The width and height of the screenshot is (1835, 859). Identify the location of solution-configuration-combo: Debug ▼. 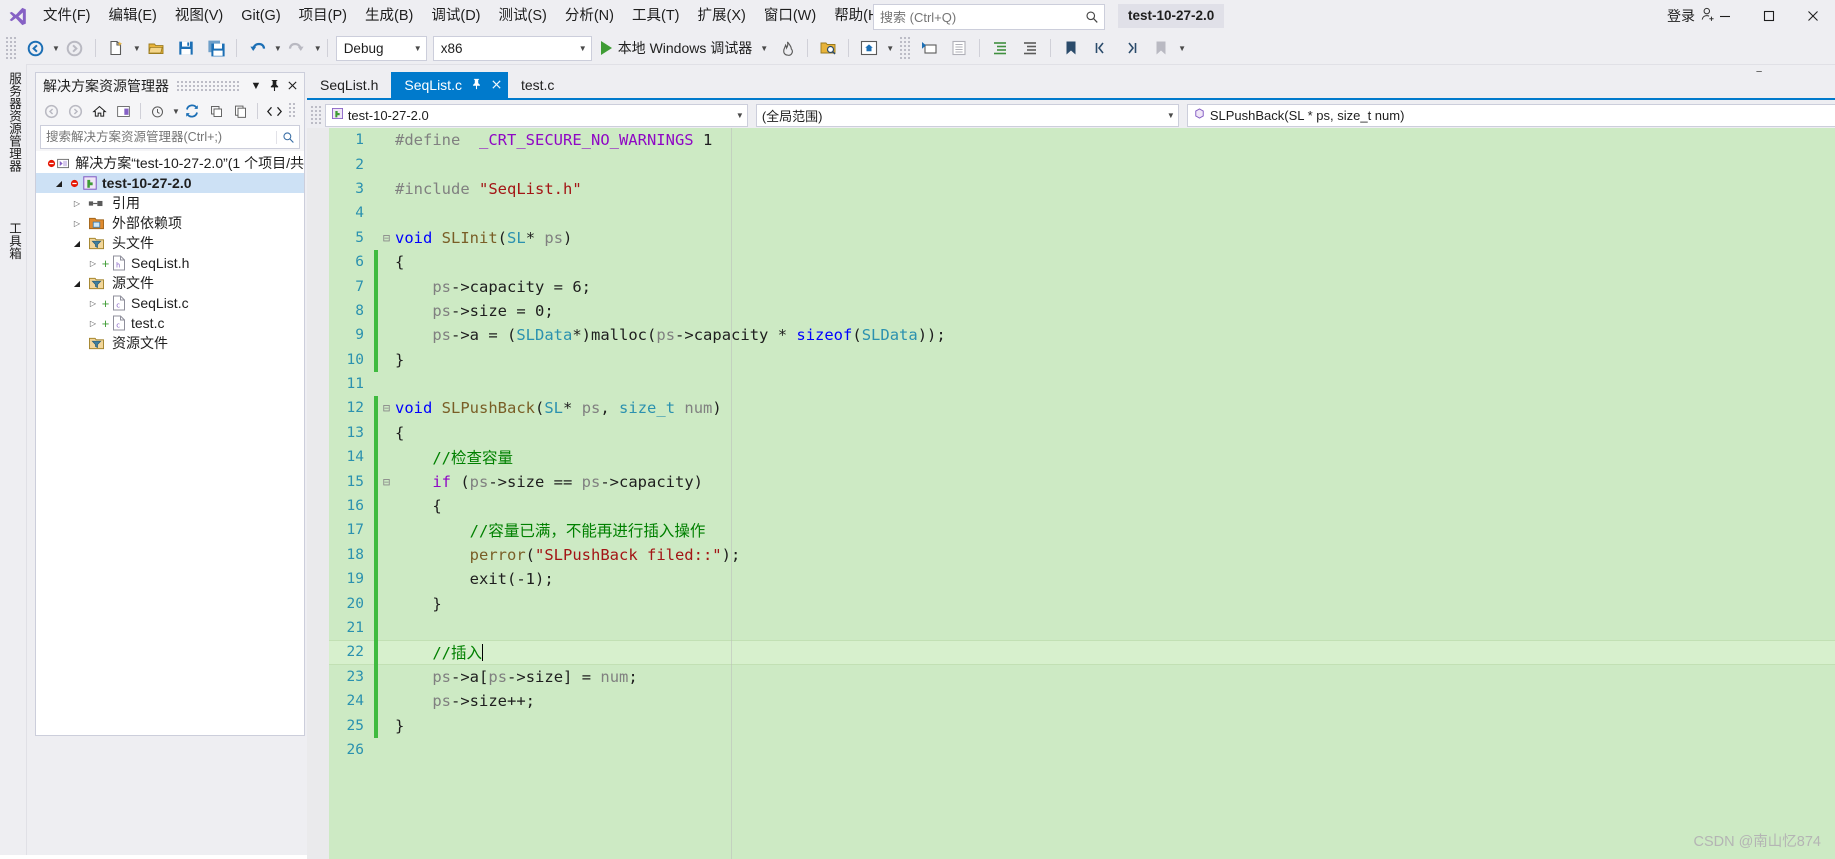
(381, 48).